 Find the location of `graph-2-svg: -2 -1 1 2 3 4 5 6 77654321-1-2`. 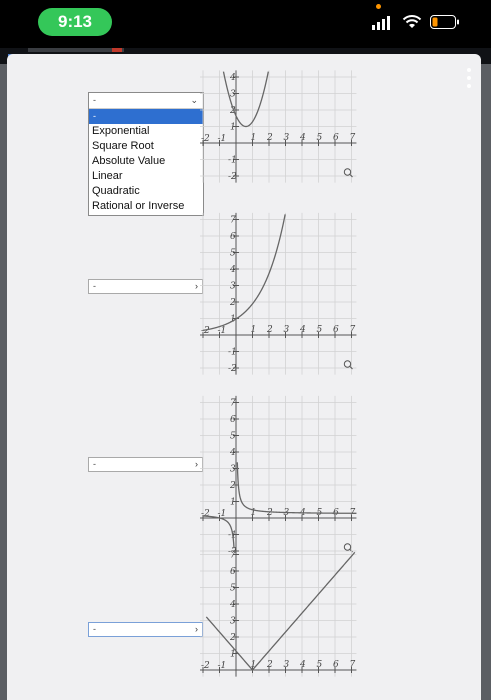

graph-2-svg: -2 -1 1 2 3 4 5 6 77654321-1-2 is located at coordinates (278, 293).